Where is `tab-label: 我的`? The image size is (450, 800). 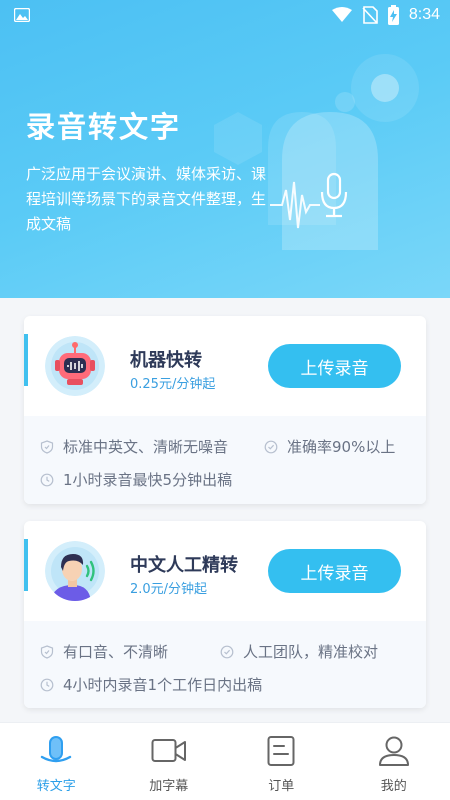
tab-label: 我的 is located at coordinates (393, 786).